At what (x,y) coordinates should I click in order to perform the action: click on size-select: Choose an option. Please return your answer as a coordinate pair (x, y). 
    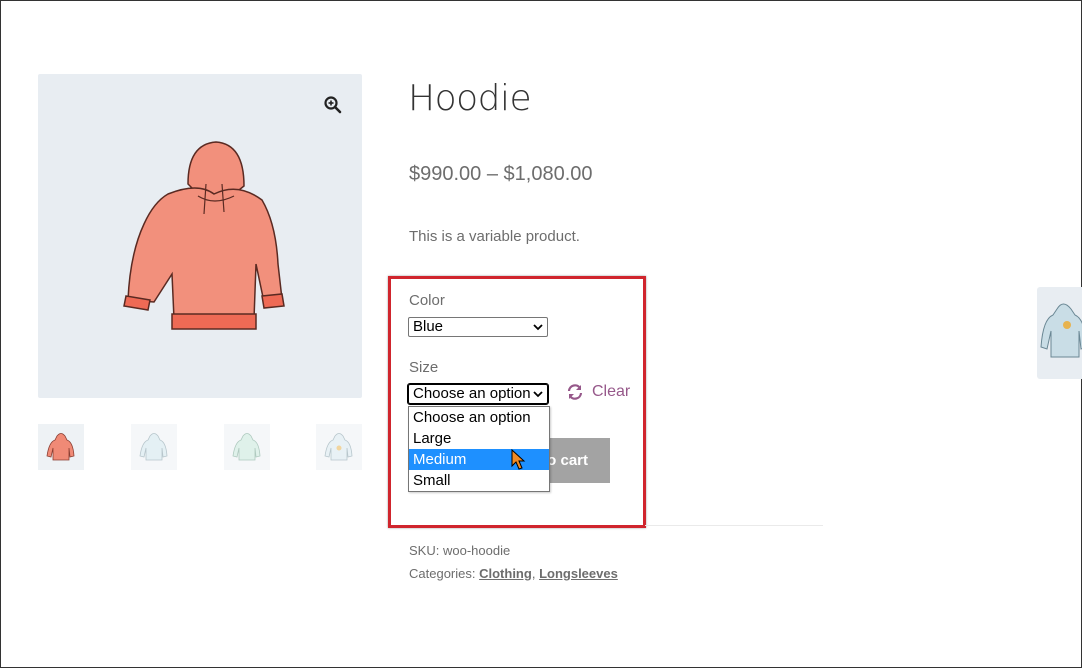
    Looking at the image, I should click on (478, 394).